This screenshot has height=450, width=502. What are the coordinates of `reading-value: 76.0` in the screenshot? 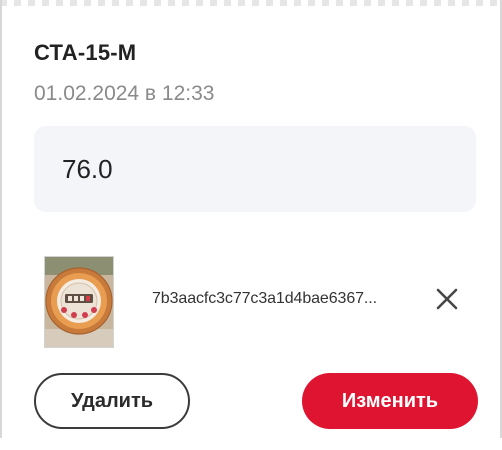 It's located at (87, 169).